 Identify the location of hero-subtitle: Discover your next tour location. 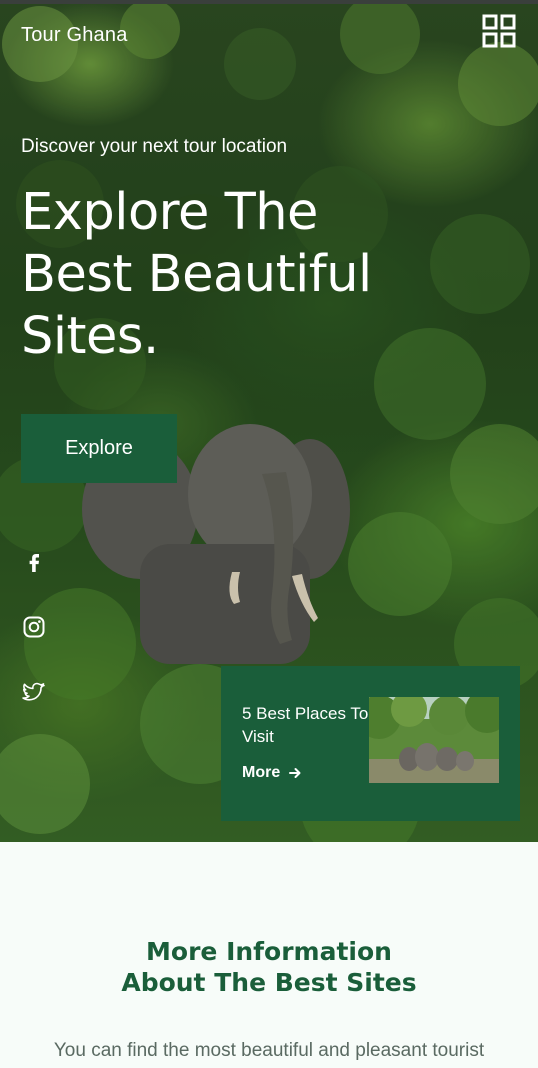
(154, 146).